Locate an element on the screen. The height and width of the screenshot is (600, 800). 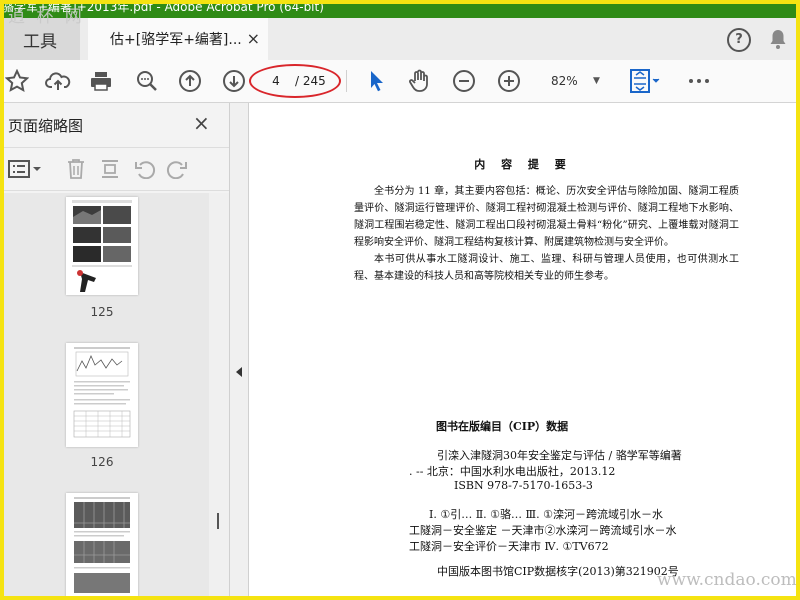
zoom-out-icon is located at coordinates (464, 81).